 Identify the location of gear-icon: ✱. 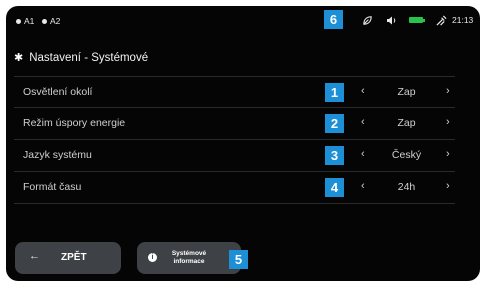
(19, 57).